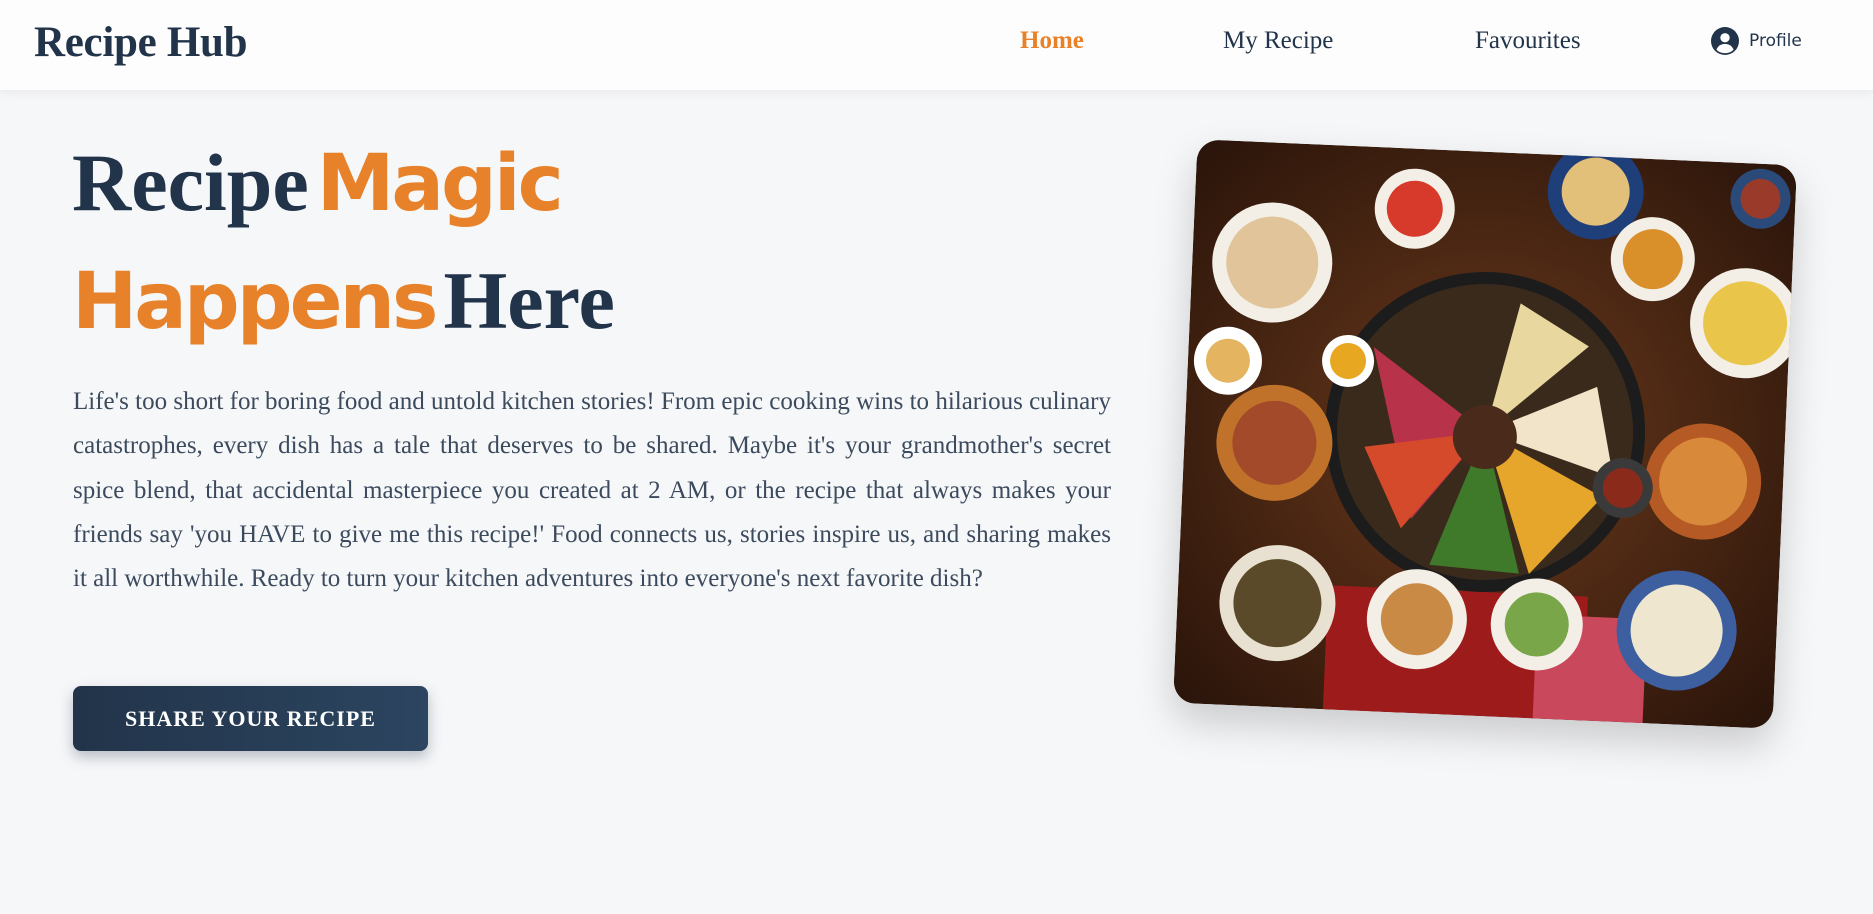  Describe the element at coordinates (529, 300) in the screenshot. I see `hero-title-here: Here` at that location.